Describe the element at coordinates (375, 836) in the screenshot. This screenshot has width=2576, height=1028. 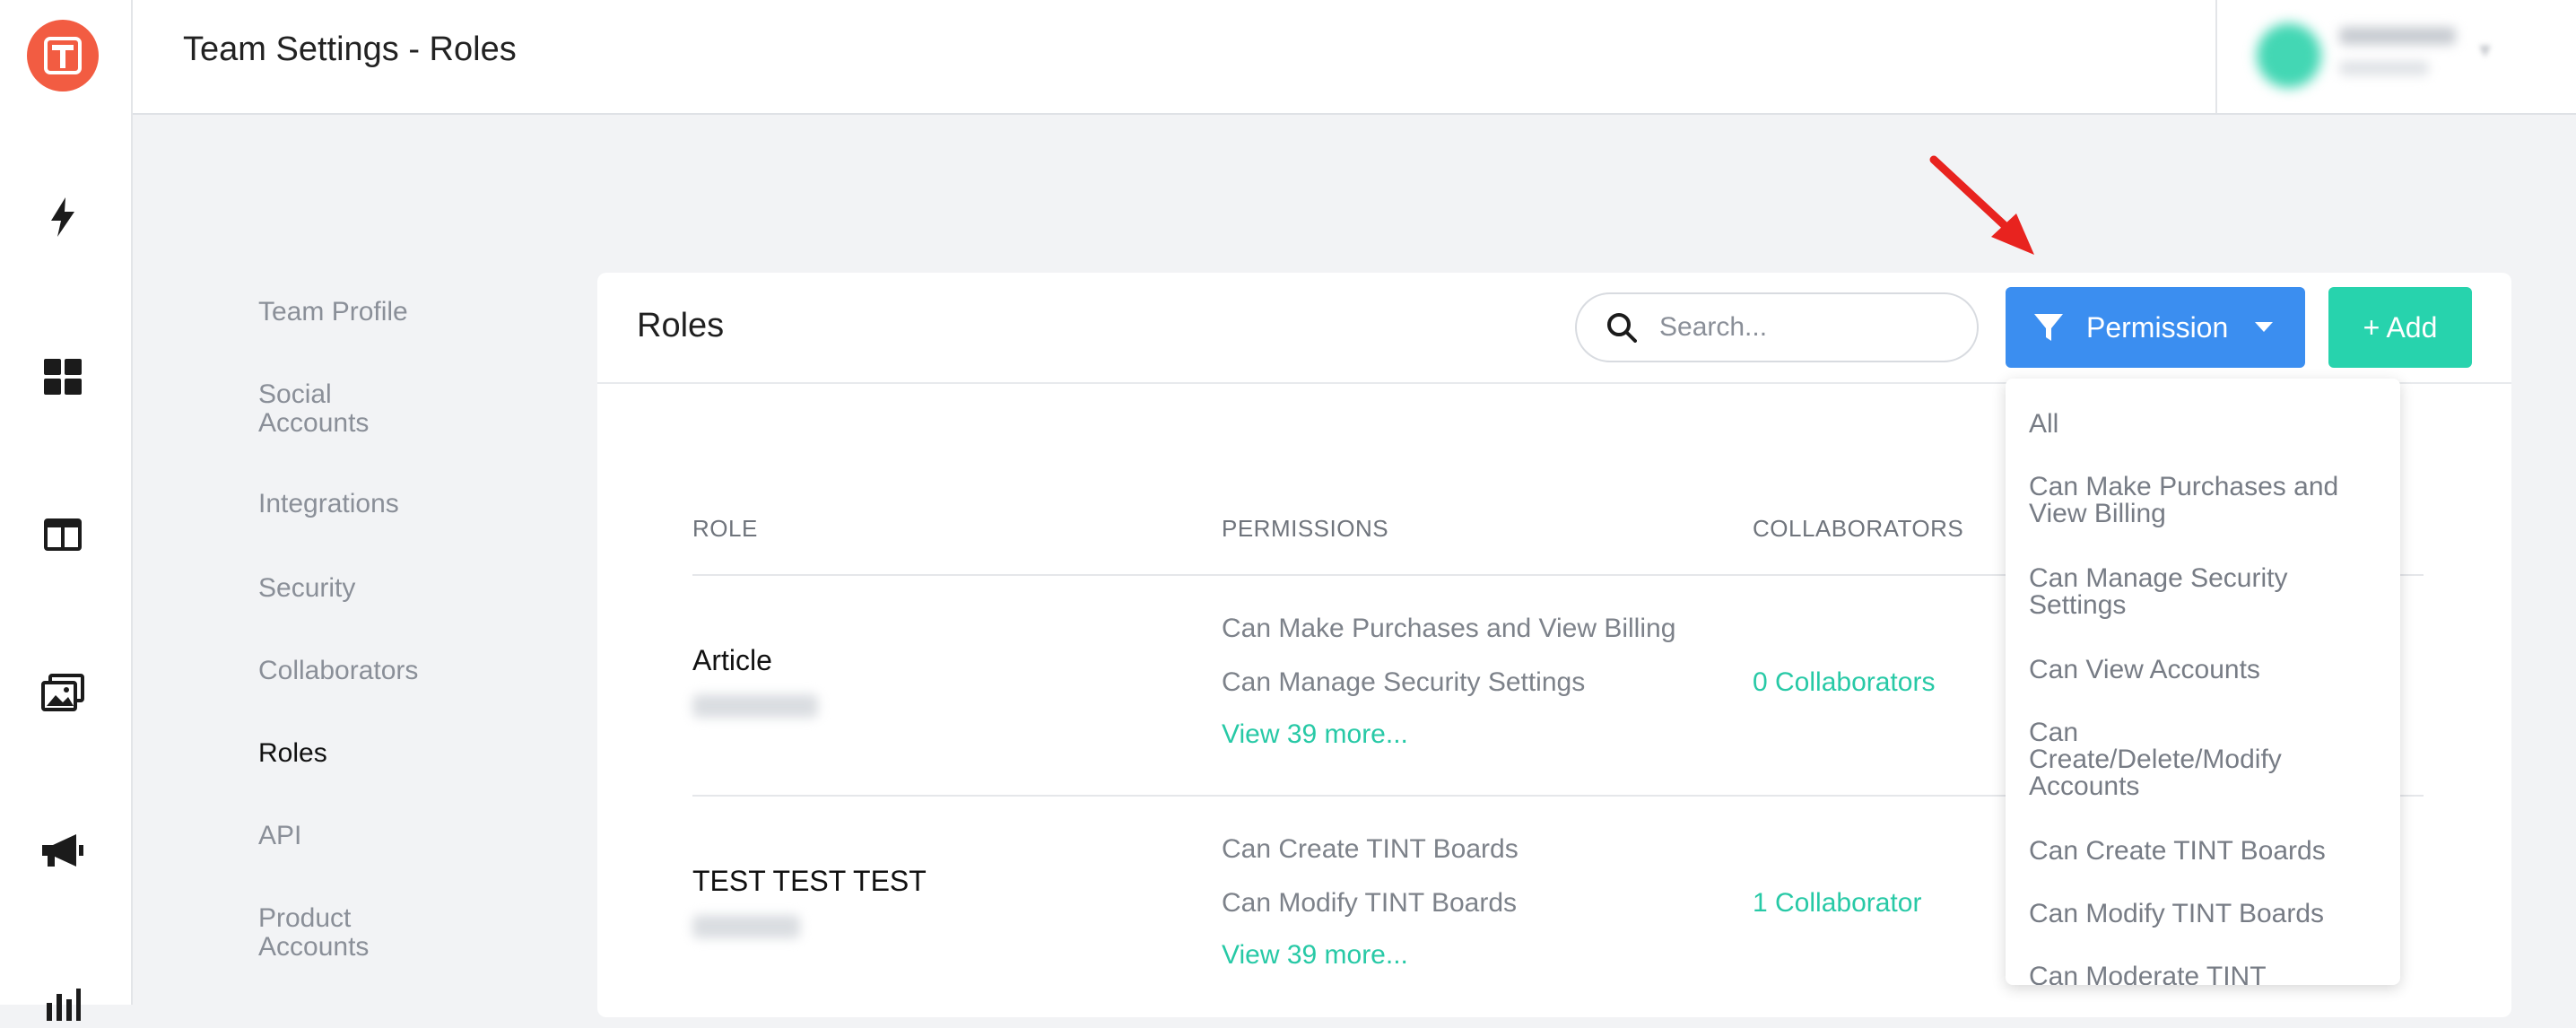
I see `nav-item-api: API` at that location.